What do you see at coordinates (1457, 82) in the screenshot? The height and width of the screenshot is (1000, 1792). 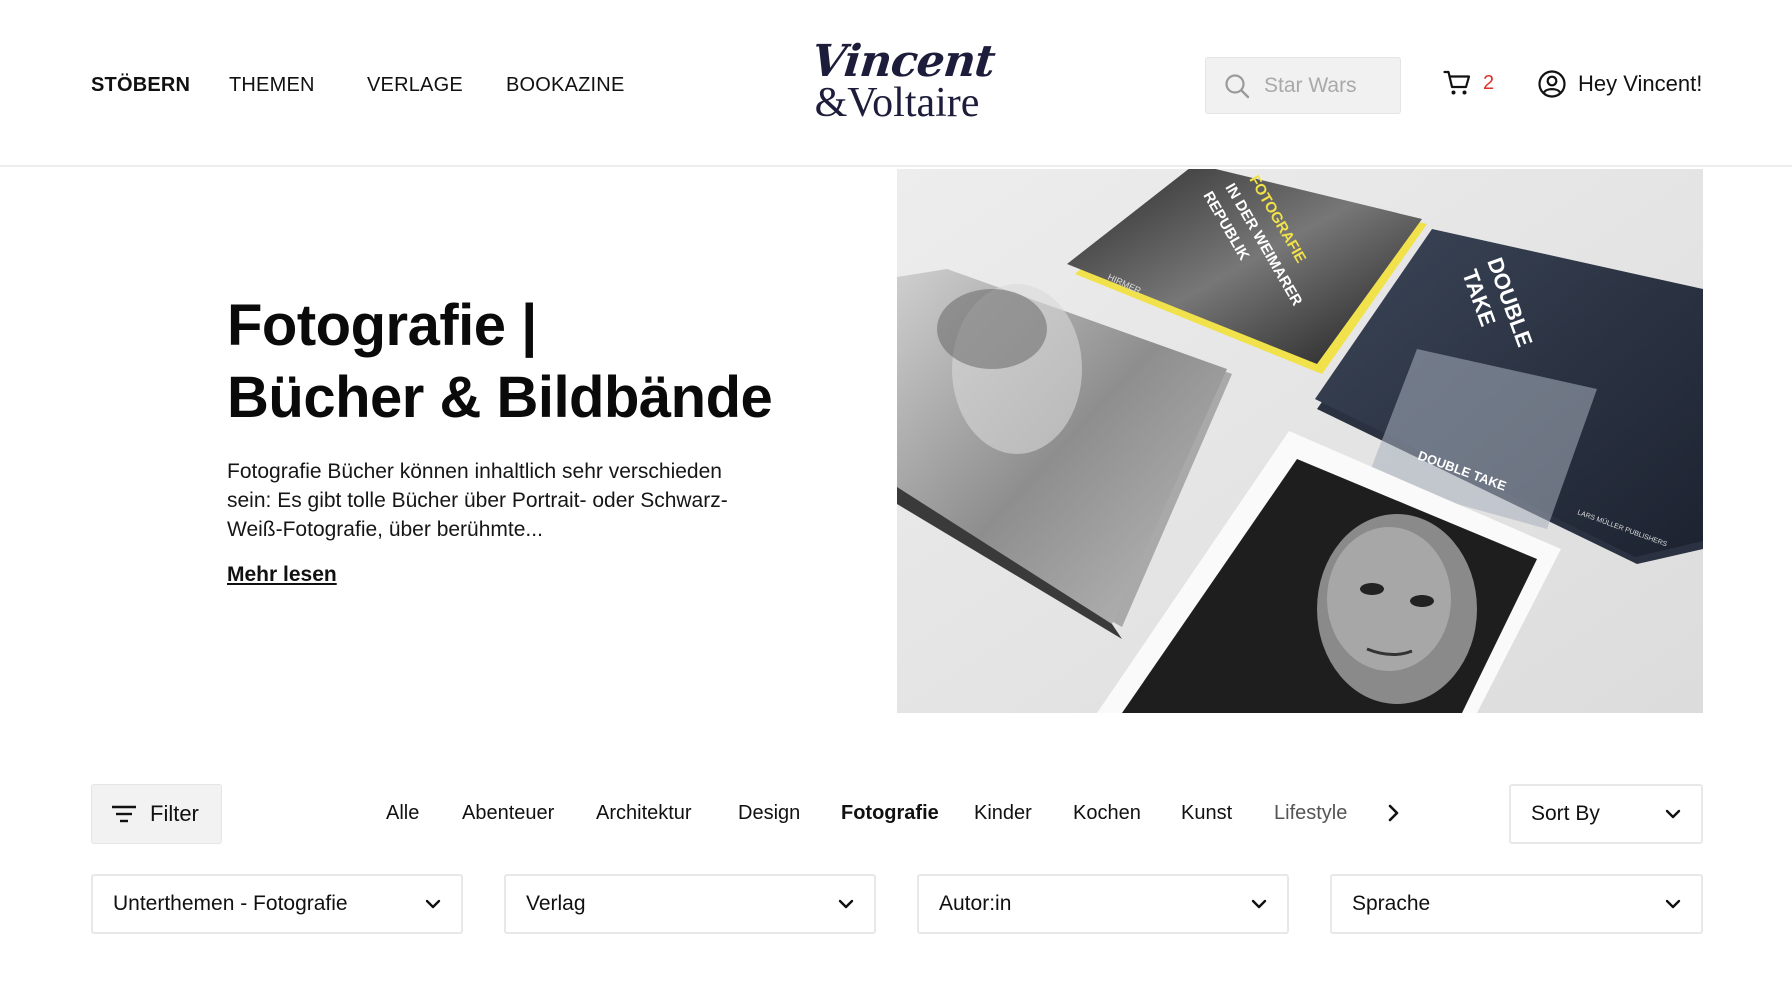 I see `cart-icon` at bounding box center [1457, 82].